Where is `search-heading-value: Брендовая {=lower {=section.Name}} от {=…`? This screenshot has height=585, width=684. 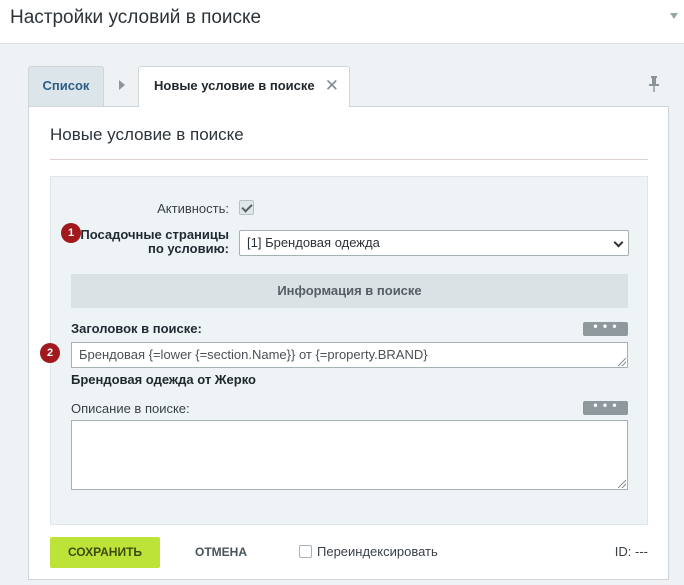 search-heading-value: Брендовая {=lower {=section.Name}} от {=… is located at coordinates (253, 354).